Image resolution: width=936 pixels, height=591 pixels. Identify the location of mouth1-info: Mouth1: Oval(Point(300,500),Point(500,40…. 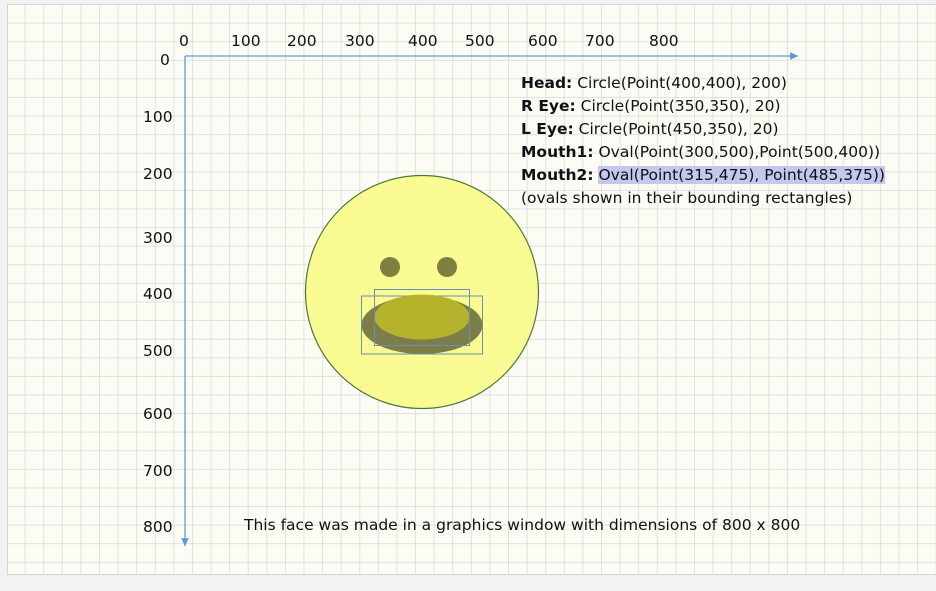
(700, 152).